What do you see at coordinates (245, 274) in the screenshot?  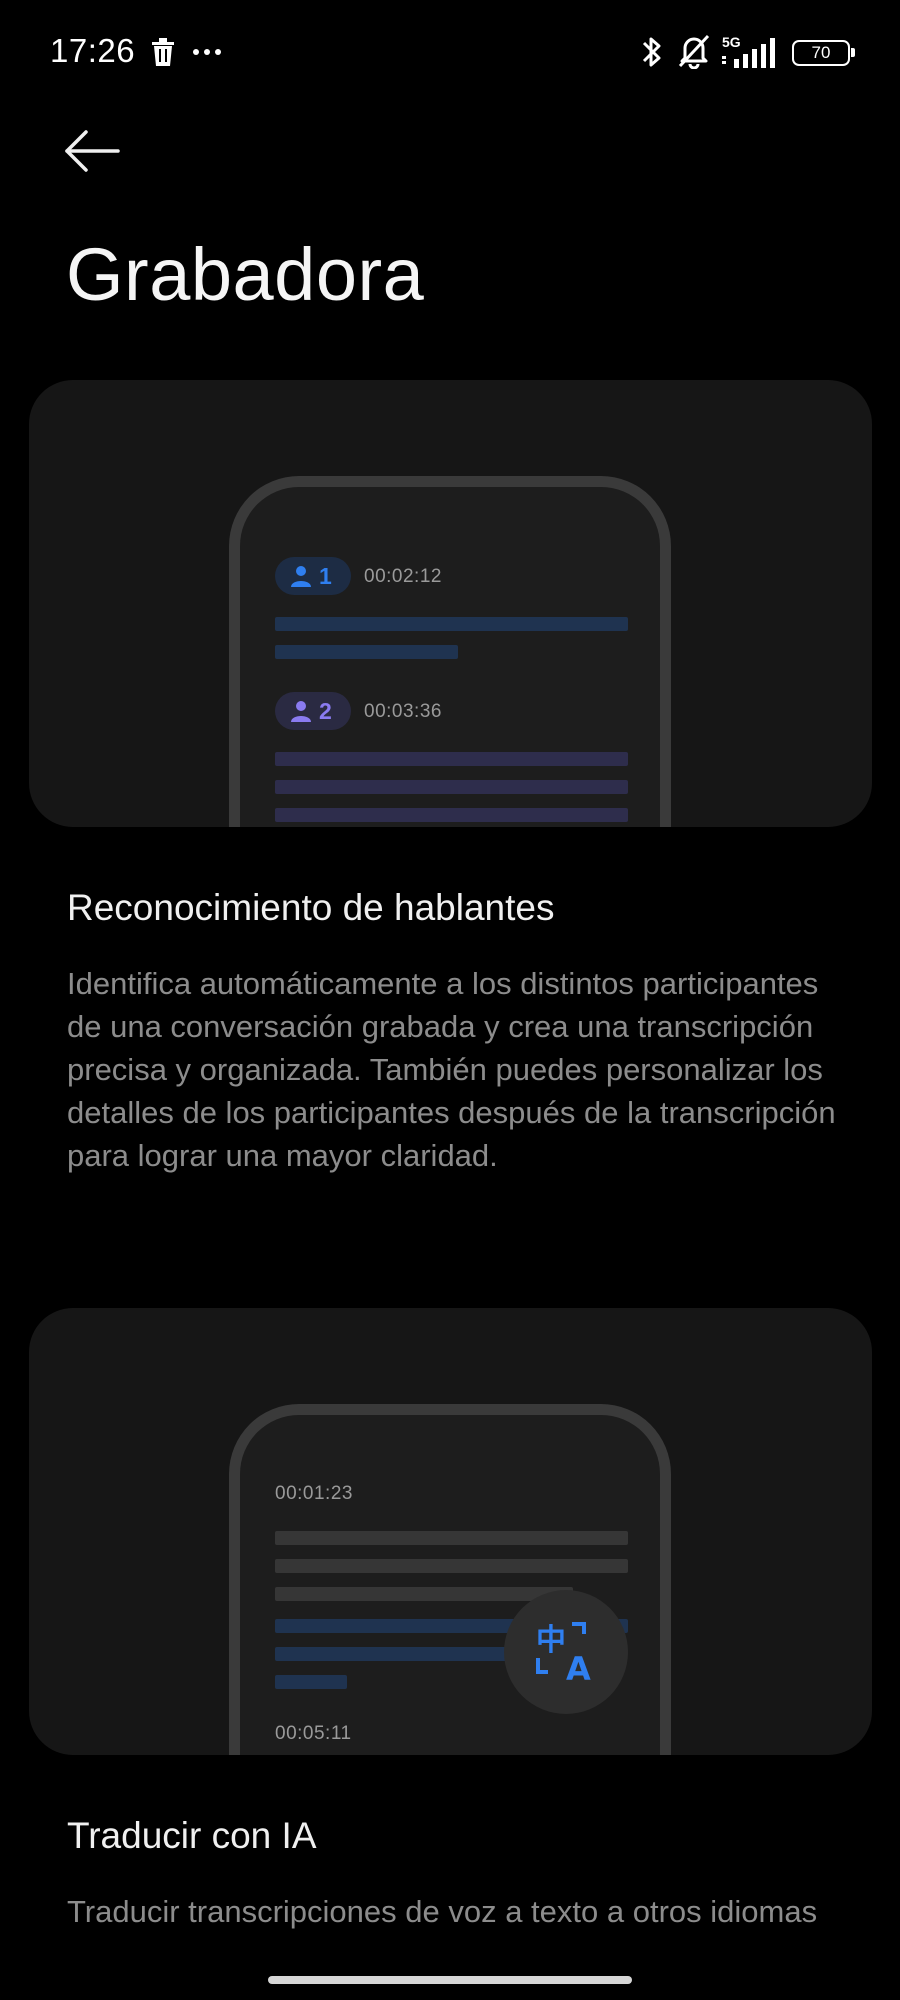 I see `page-title: Grabadora` at bounding box center [245, 274].